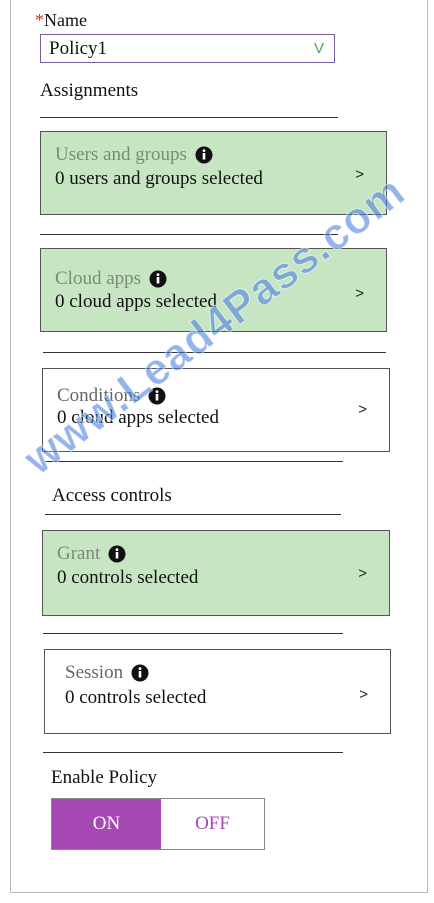 Image resolution: width=434 pixels, height=903 pixels. Describe the element at coordinates (128, 577) in the screenshot. I see `grant-status: 0 controls selected` at that location.